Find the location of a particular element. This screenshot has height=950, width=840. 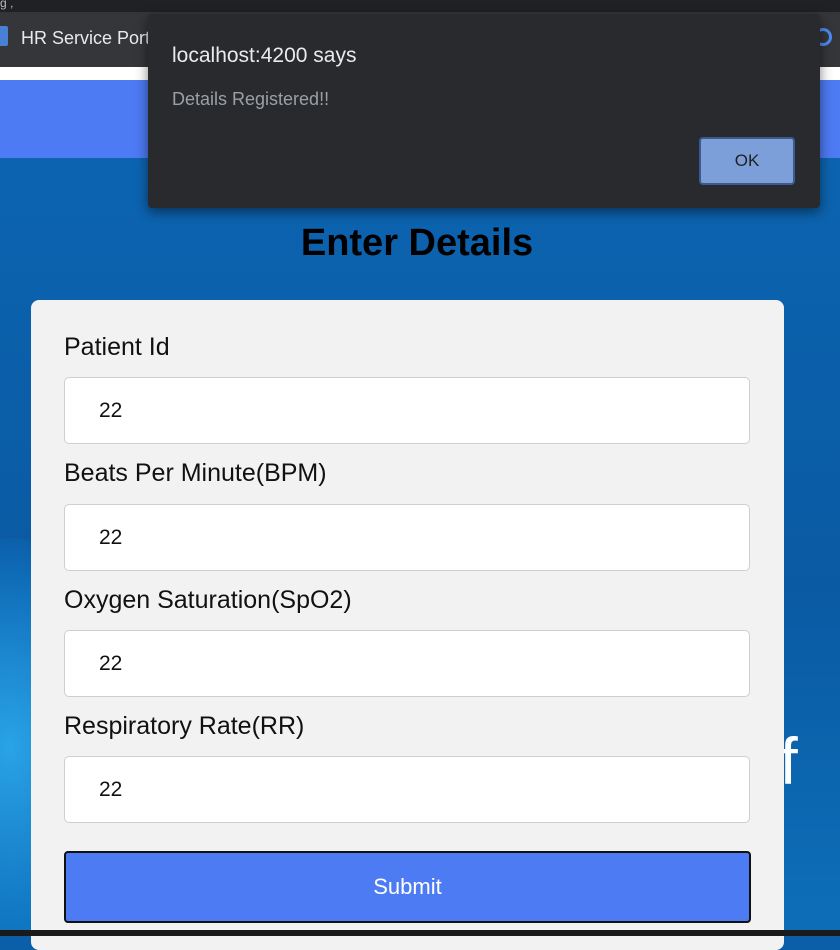

corner-text: g , is located at coordinates (7, 5).